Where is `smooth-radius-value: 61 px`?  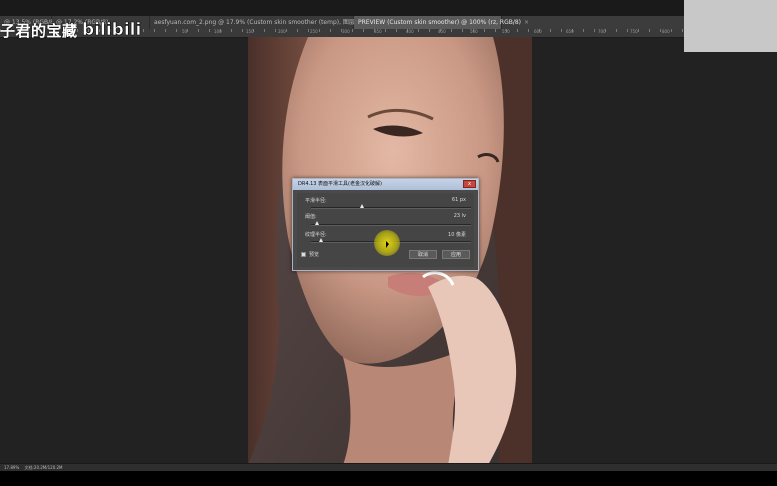
smooth-radius-value: 61 px is located at coordinates (458, 200).